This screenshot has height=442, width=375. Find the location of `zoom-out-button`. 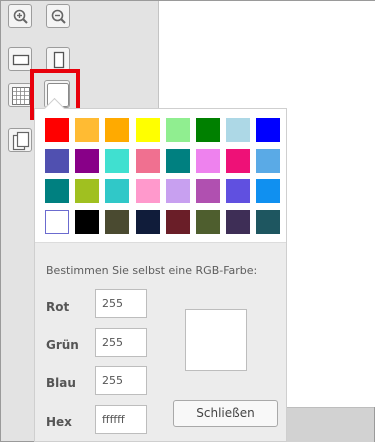

zoom-out-button is located at coordinates (58, 16).